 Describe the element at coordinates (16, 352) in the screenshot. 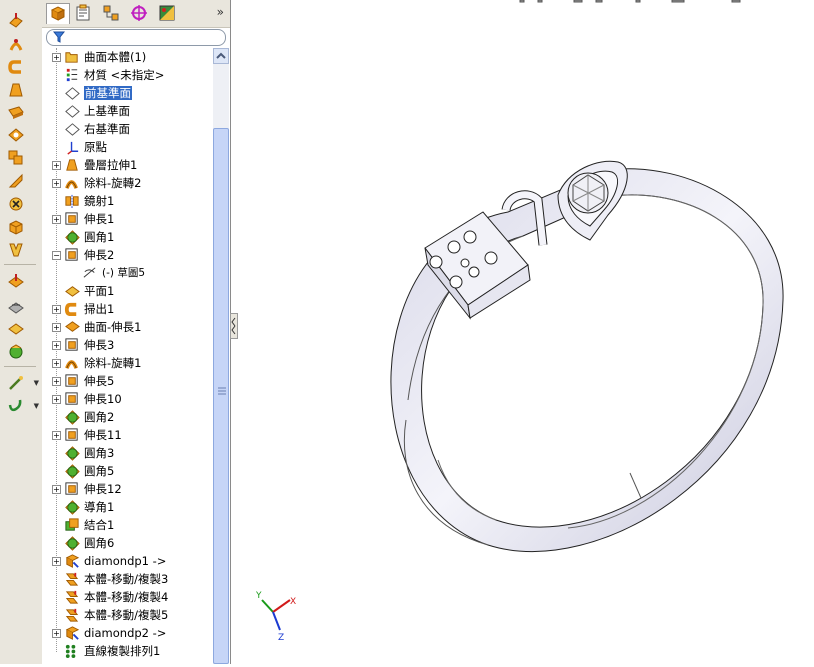

I see `instant3d-icon` at that location.